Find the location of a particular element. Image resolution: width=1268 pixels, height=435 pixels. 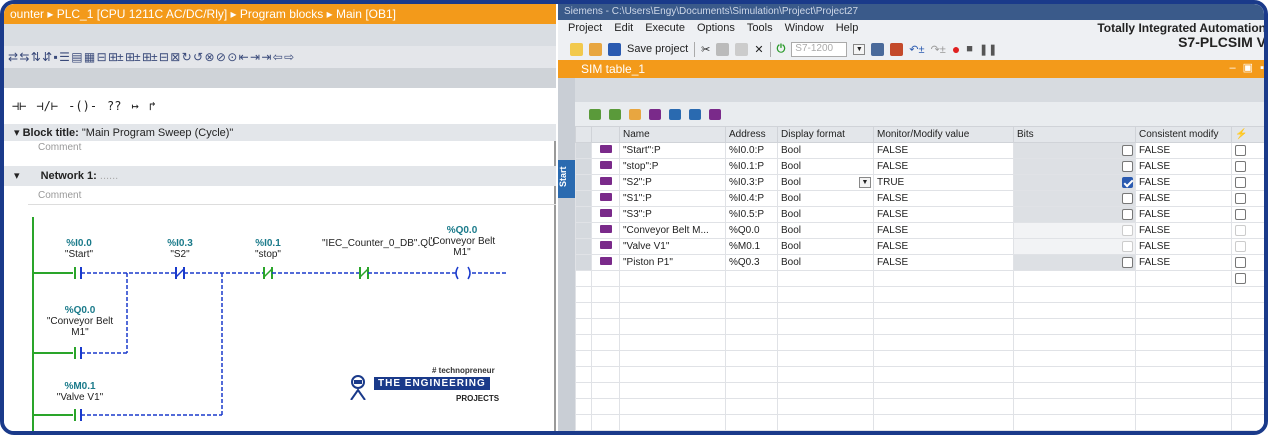

no-contact-icon: ⊣⊢ is located at coordinates (19, 106).